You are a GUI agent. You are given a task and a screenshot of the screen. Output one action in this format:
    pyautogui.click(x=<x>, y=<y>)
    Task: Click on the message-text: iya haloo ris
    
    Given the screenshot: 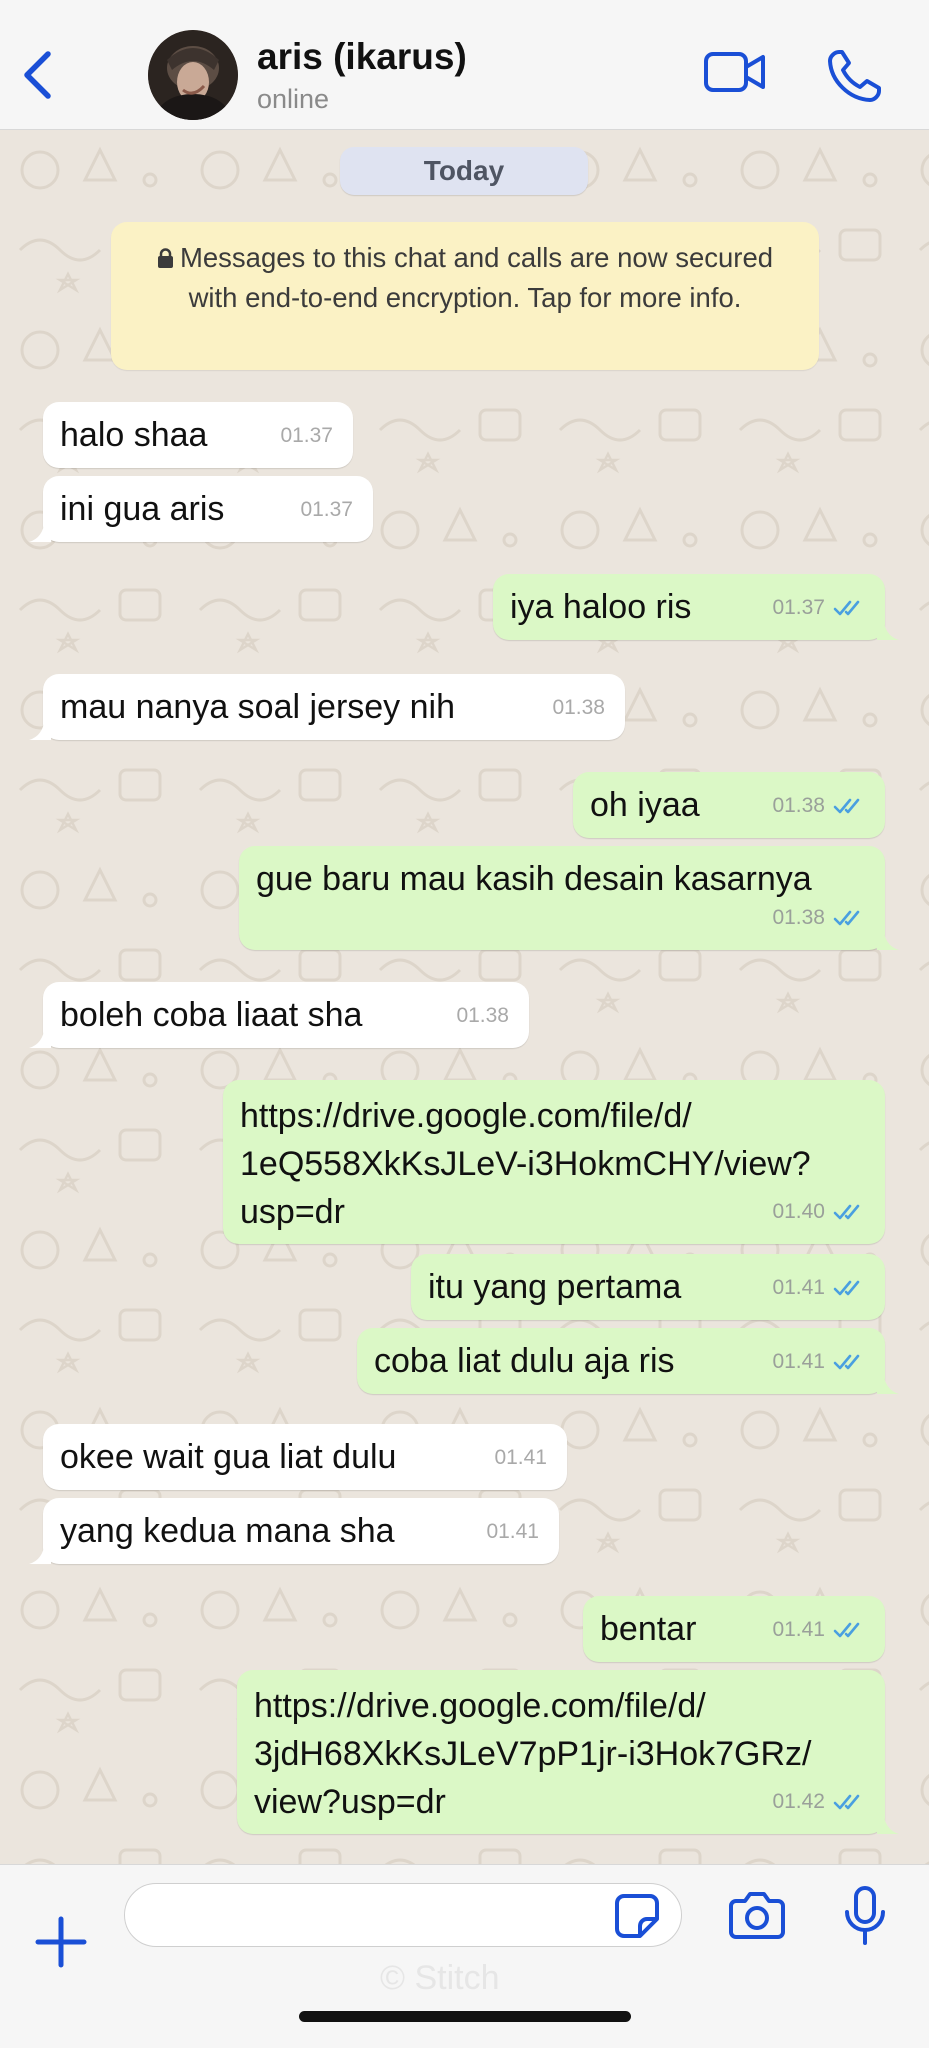 What is the action you would take?
    pyautogui.click(x=601, y=607)
    